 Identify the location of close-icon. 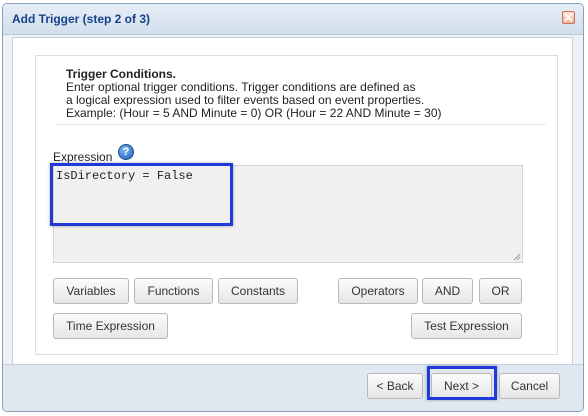
(568, 17).